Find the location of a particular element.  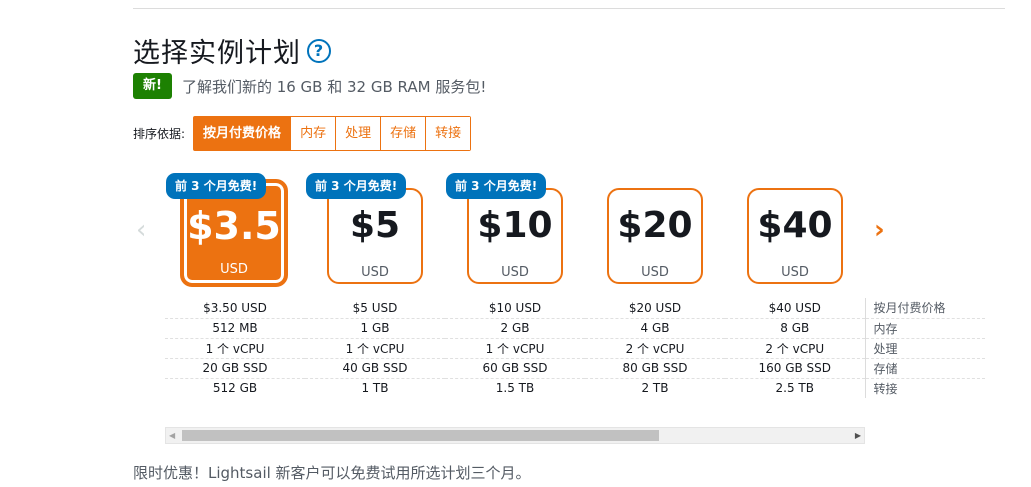

sort-option-storage: 存储 is located at coordinates (403, 133).